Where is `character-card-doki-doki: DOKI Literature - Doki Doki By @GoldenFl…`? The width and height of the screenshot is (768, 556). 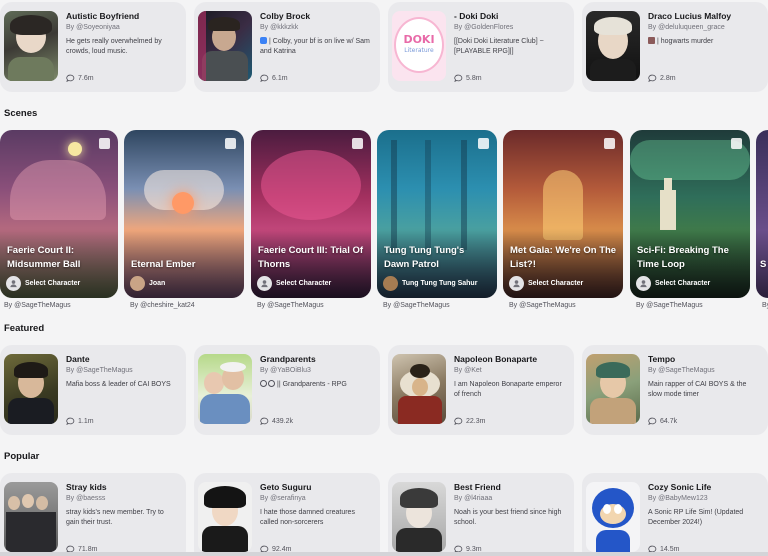 character-card-doki-doki: DOKI Literature - Doki Doki By @GoldenFl… is located at coordinates (481, 47).